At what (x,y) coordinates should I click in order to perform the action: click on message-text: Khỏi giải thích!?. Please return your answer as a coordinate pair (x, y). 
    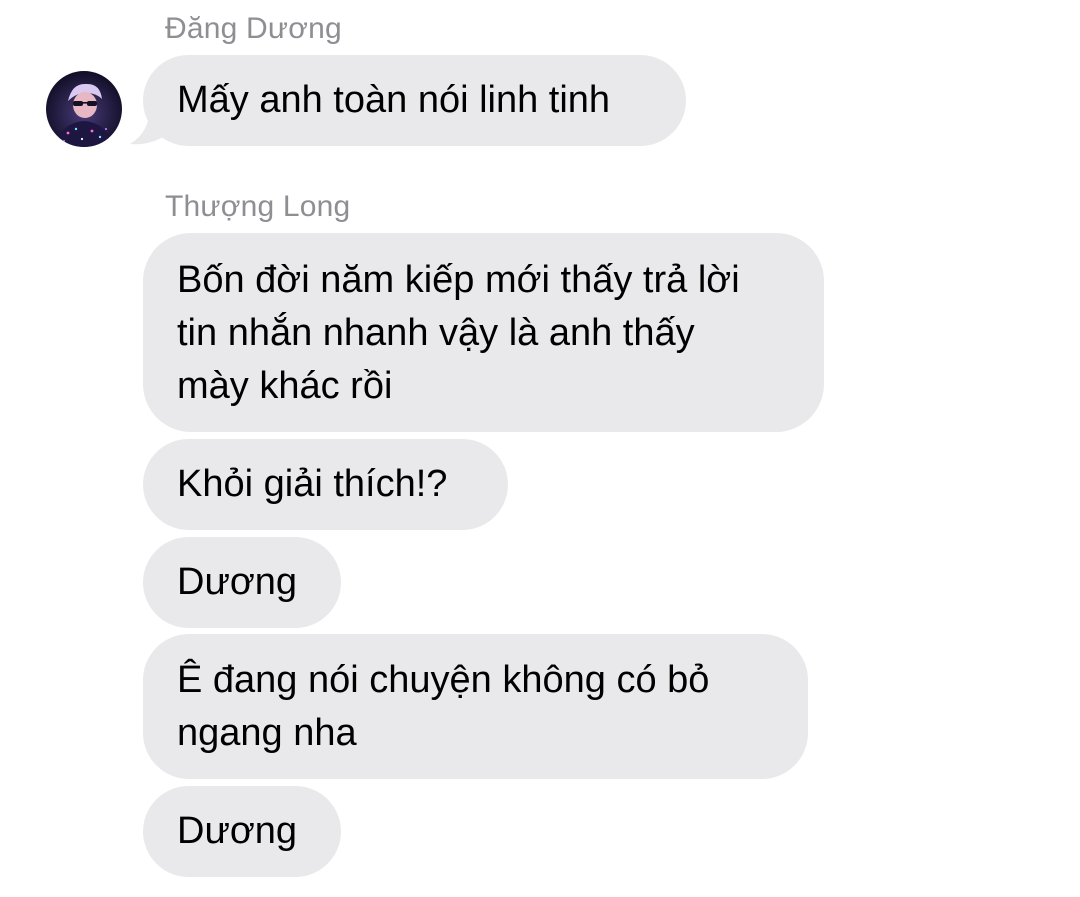
    Looking at the image, I should click on (312, 484).